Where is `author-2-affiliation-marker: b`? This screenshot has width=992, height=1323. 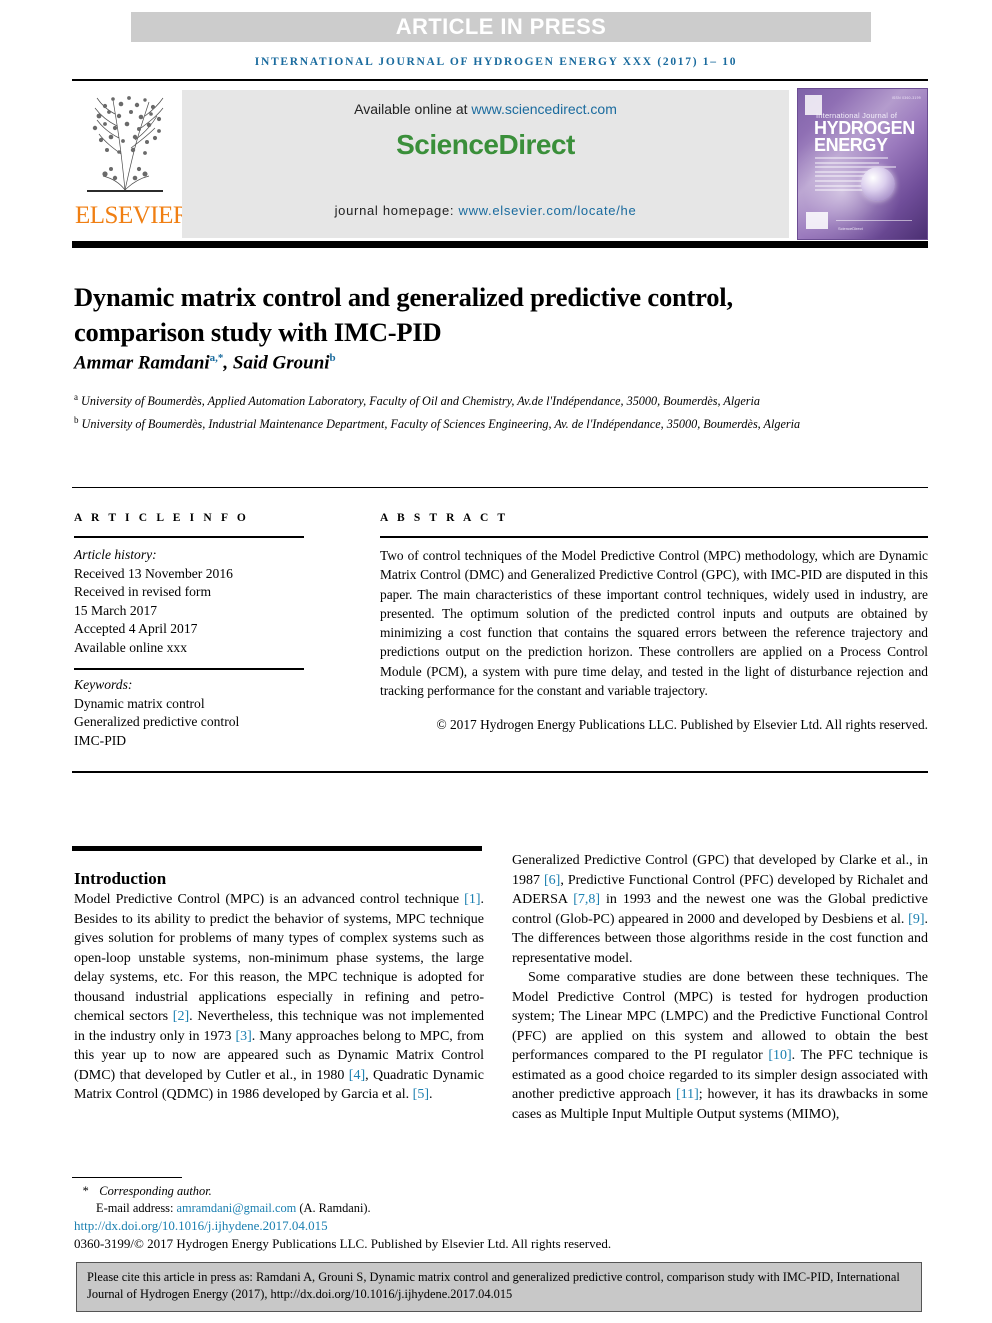
author-2-affiliation-marker: b is located at coordinates (332, 358).